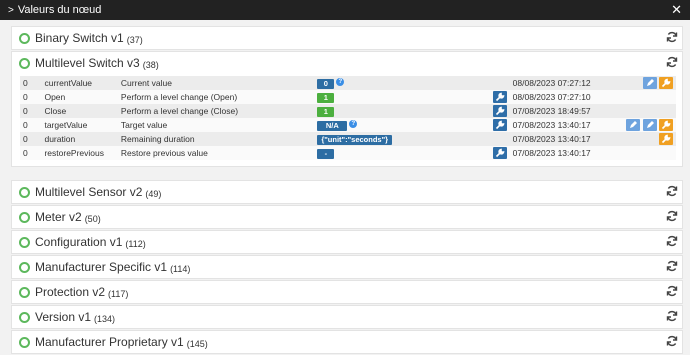 Image resolution: width=690 pixels, height=355 pixels. I want to click on class-header: Meter v2 (50), so click(347, 217).